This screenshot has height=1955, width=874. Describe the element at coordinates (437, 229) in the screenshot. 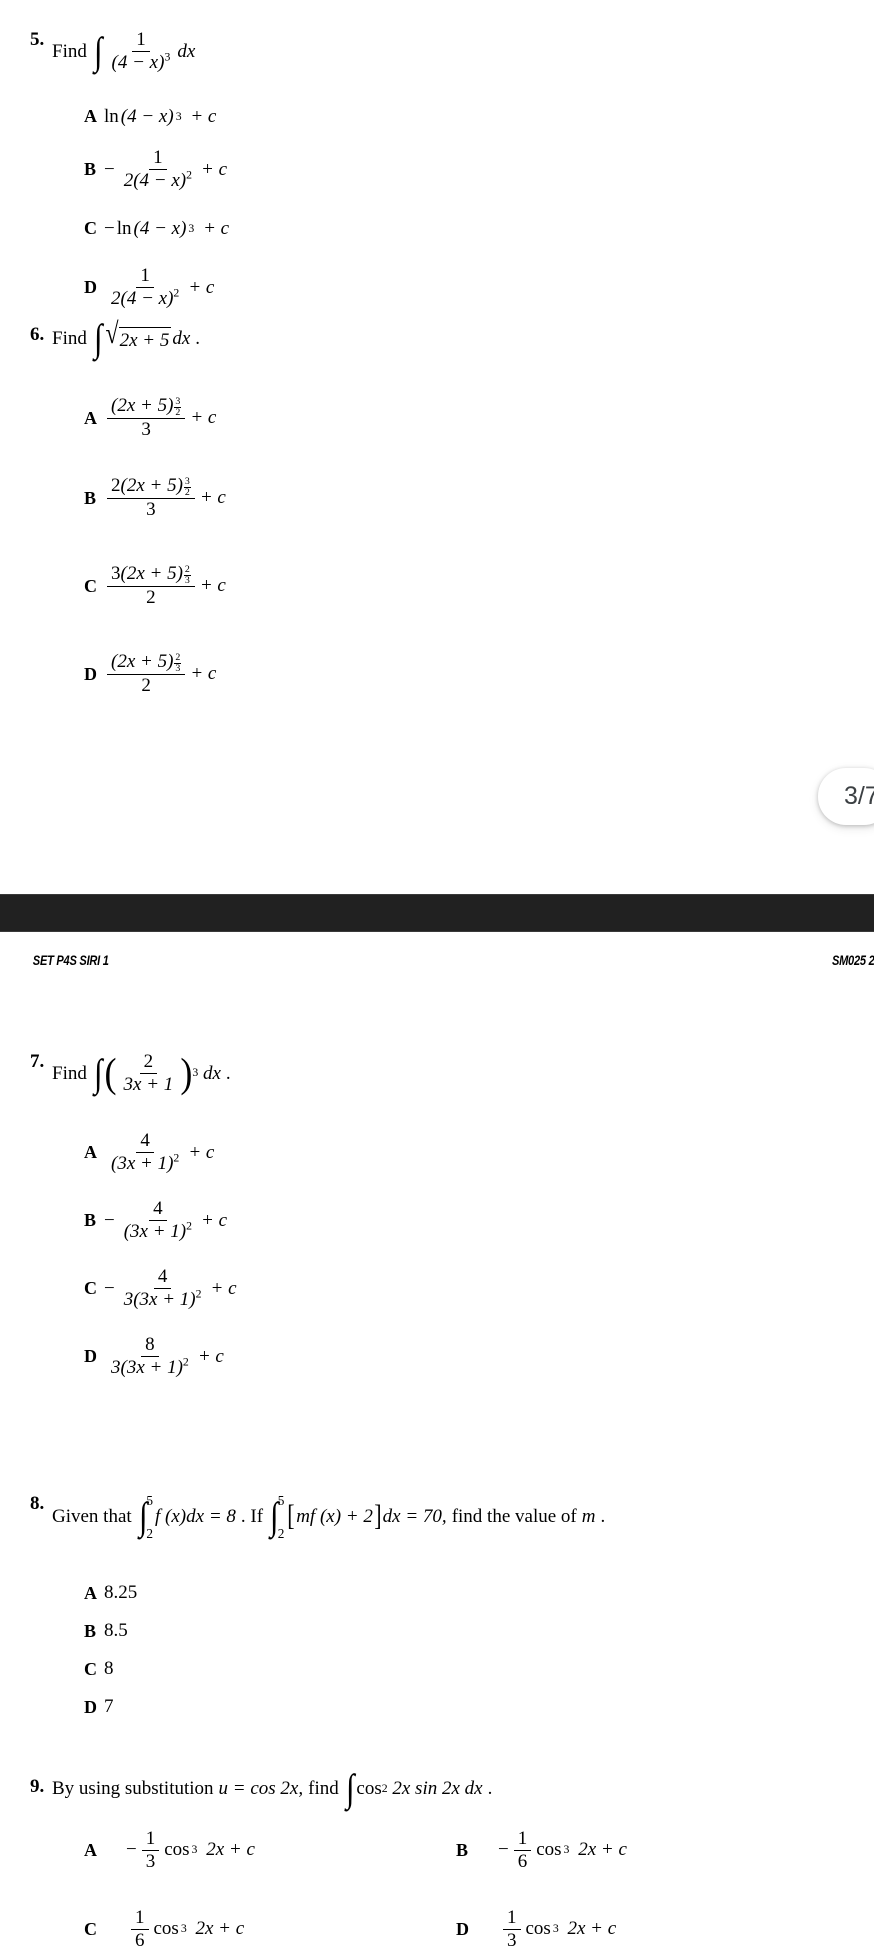

I see `option-c: C − ln (4 − x) 3 + c` at that location.